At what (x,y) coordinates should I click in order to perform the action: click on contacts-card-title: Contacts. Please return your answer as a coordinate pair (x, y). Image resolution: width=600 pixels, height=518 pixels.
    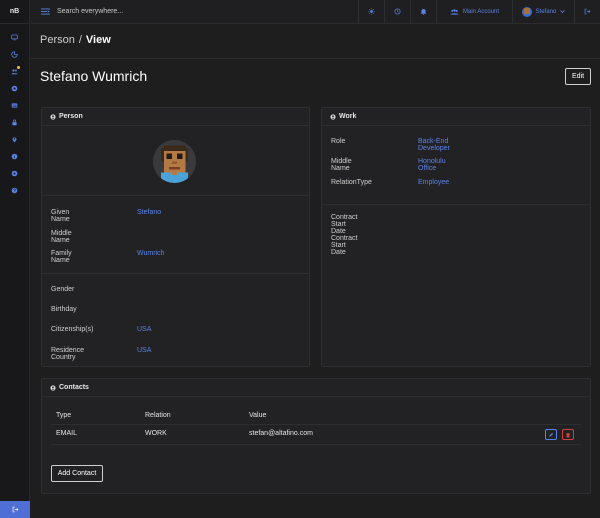
    Looking at the image, I should click on (74, 387).